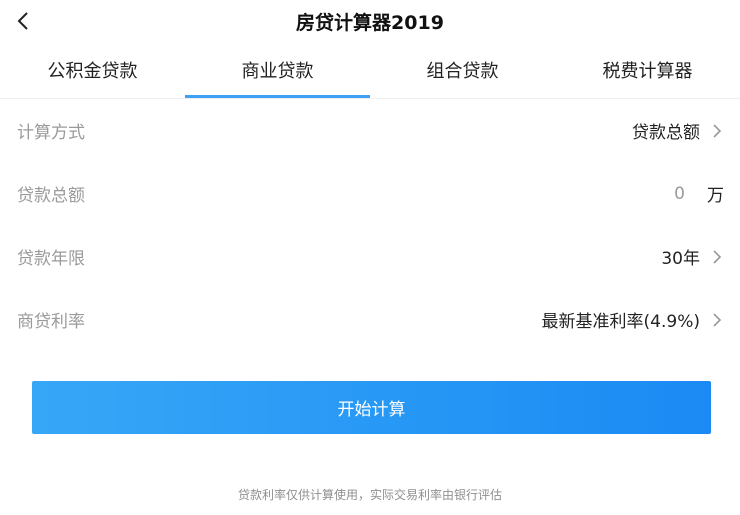 The width and height of the screenshot is (740, 515). I want to click on calc-method-row: 计算方式 贷款总额, so click(370, 130).